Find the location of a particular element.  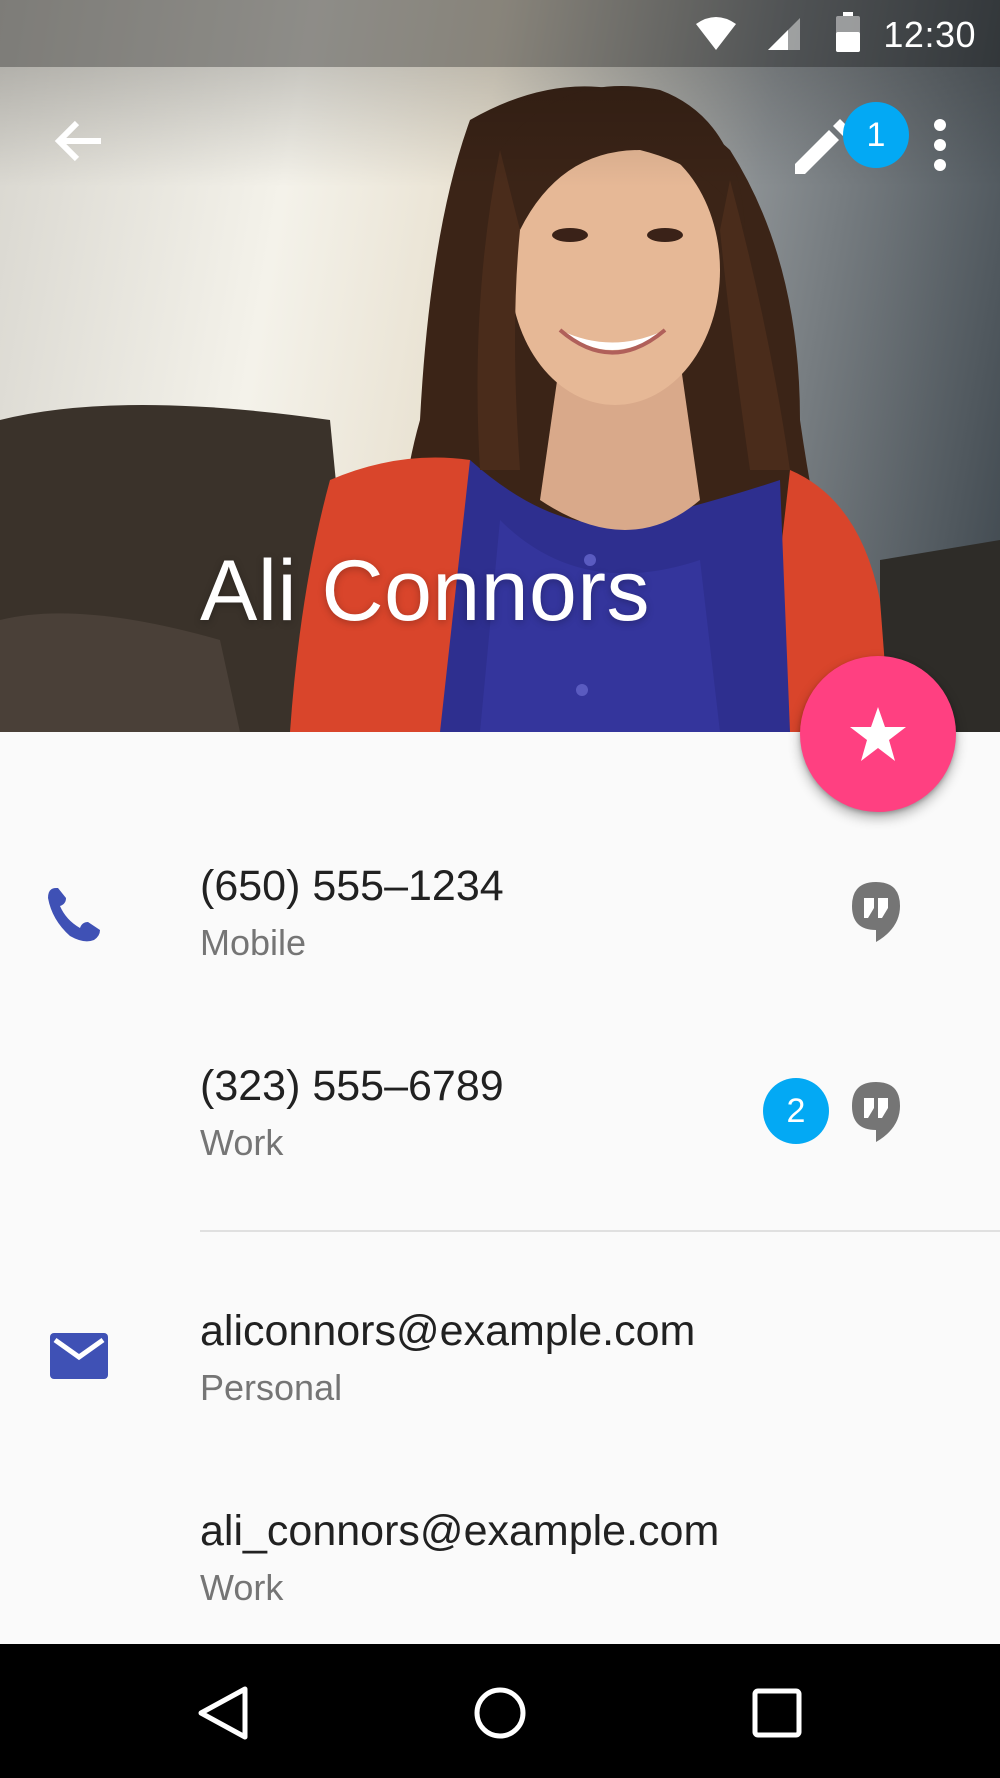

email-address: aliconnors@example.com is located at coordinates (448, 1331).